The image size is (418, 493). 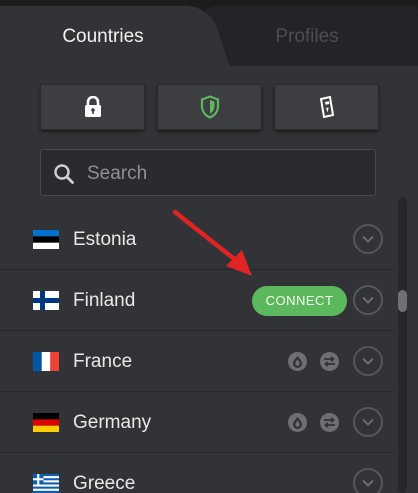 I want to click on finland-flag-icon, so click(x=46, y=300).